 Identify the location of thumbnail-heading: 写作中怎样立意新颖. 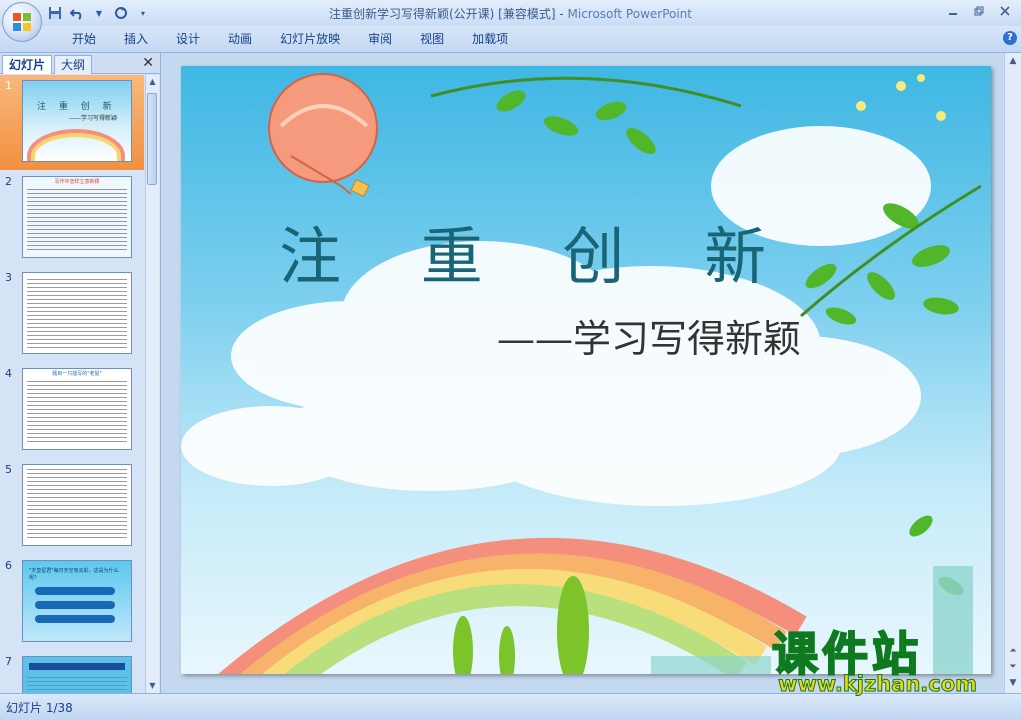
(77, 182).